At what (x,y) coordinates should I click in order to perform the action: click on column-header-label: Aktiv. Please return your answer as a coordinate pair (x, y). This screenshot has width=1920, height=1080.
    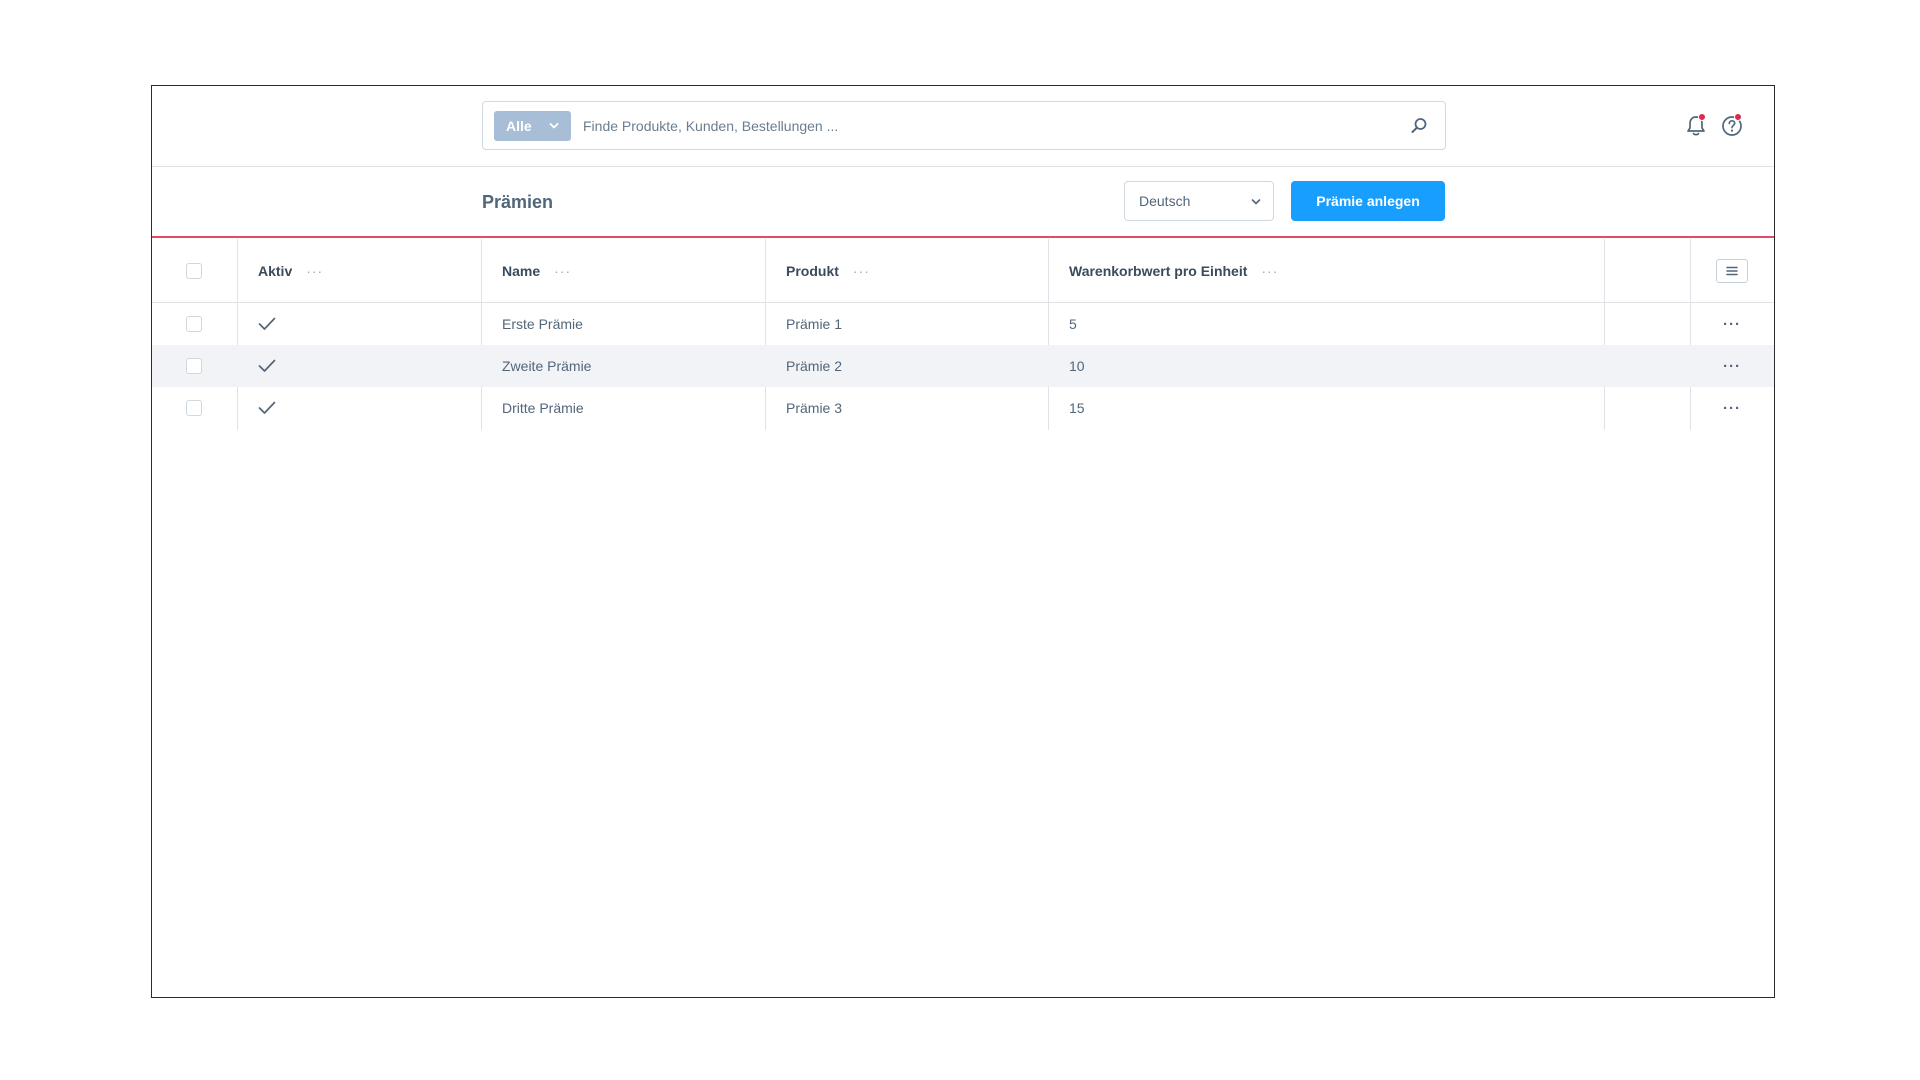
    Looking at the image, I should click on (275, 270).